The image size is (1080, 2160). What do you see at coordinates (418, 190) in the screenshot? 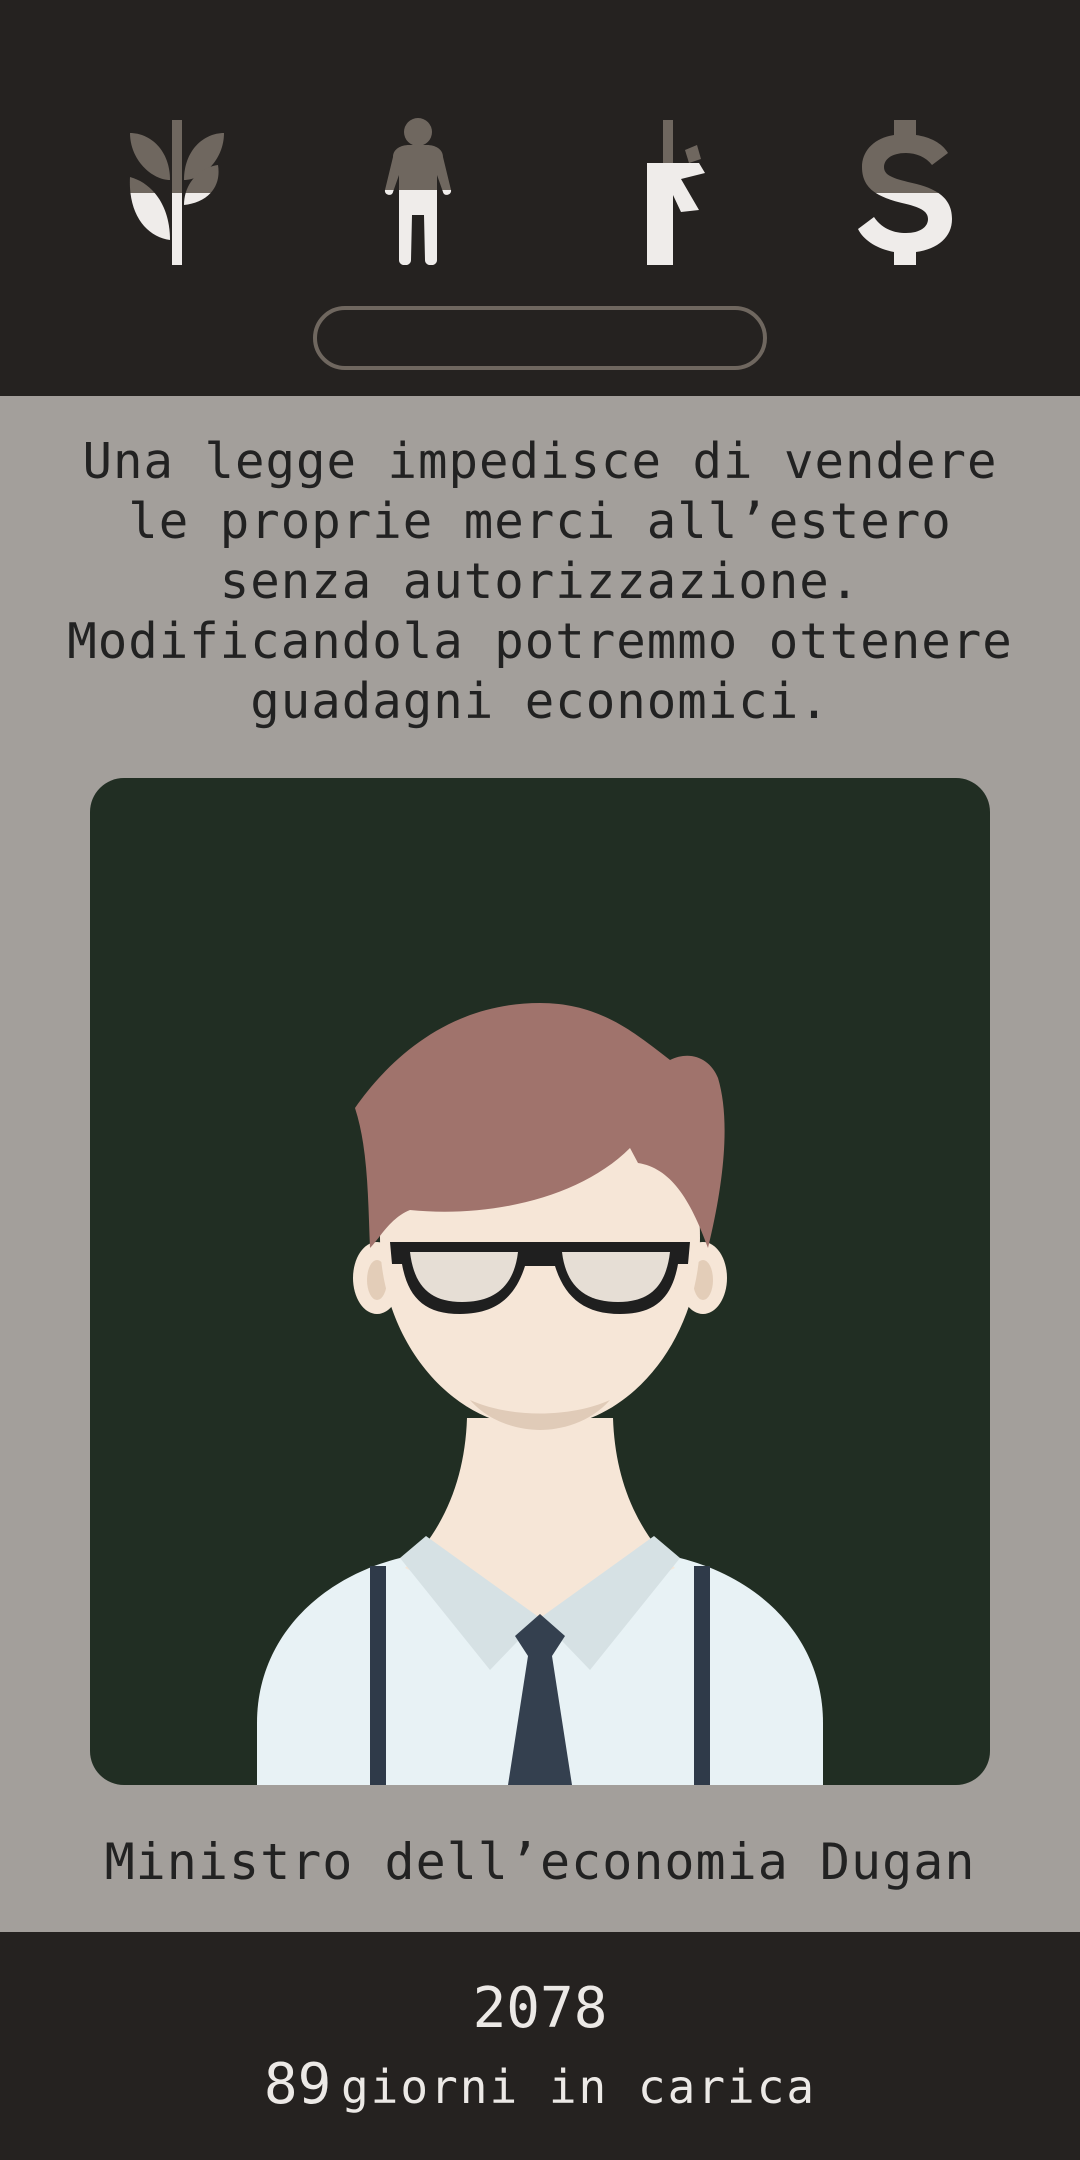
I see `people-icon` at bounding box center [418, 190].